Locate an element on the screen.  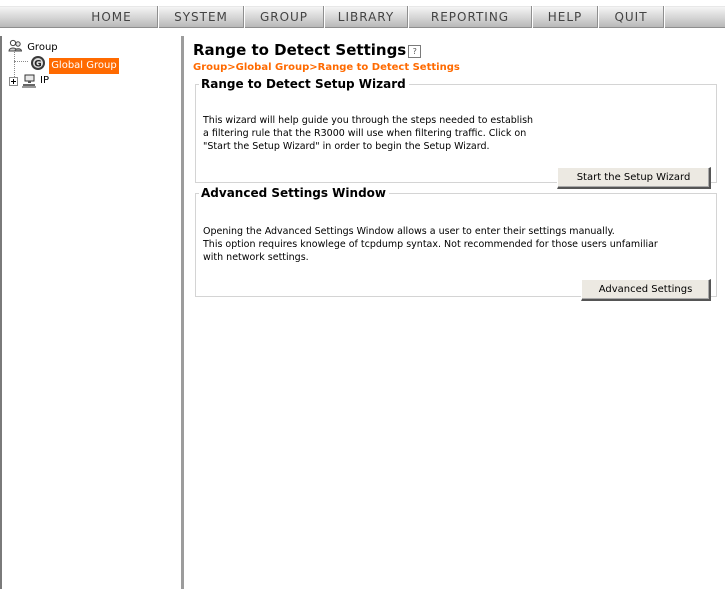
menu-help: HELP is located at coordinates (565, 17).